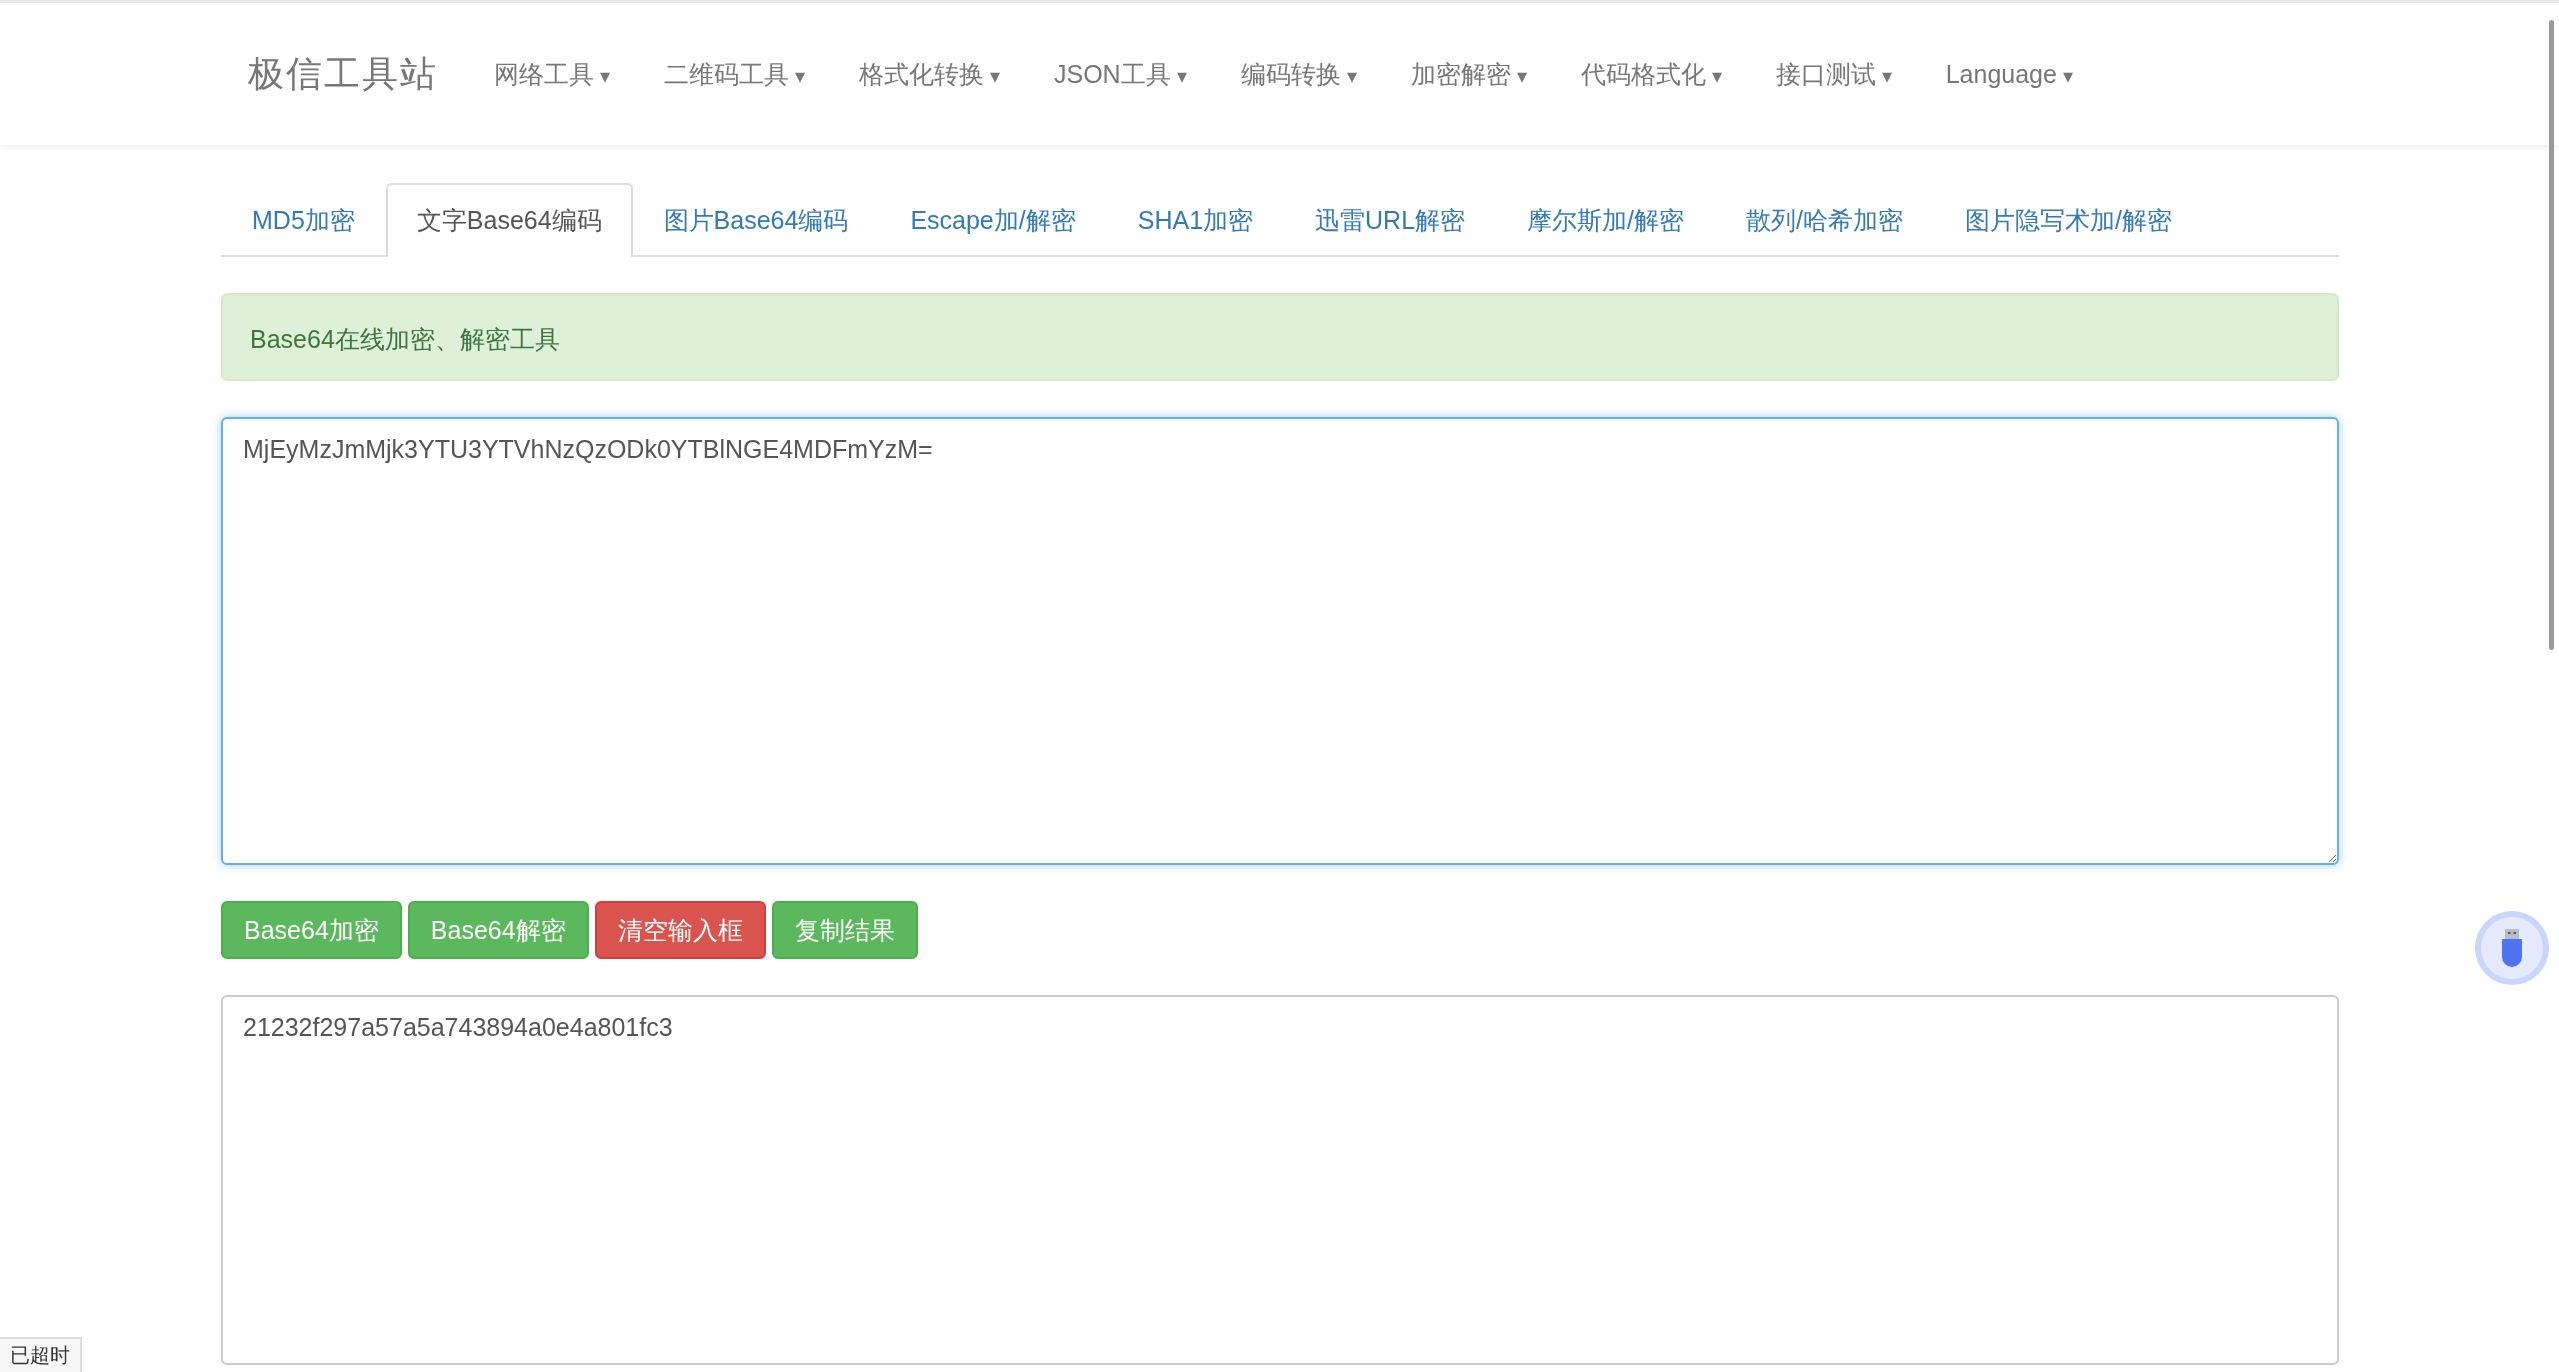  Describe the element at coordinates (2009, 74) in the screenshot. I see `nav-menu: Language ▾` at that location.